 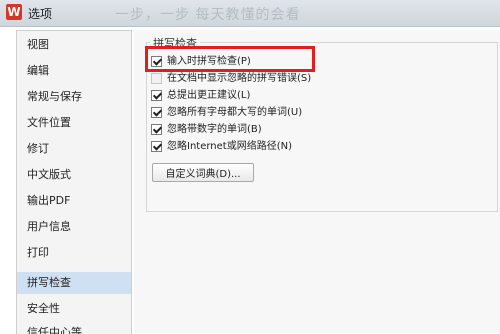 What do you see at coordinates (74, 175) in the screenshot?
I see `sidebar-item-chinese-layout: 中文版式` at bounding box center [74, 175].